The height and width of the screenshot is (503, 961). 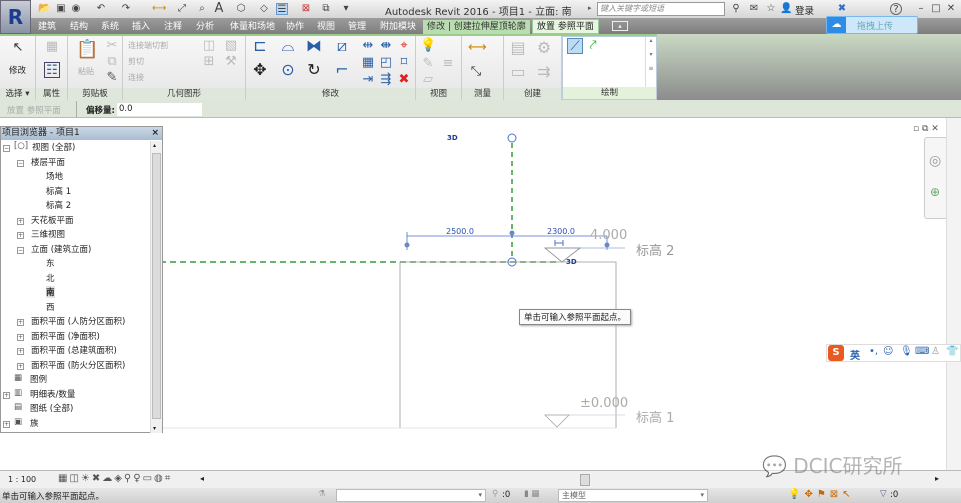 I want to click on dimension-grip-left, so click(x=407, y=245).